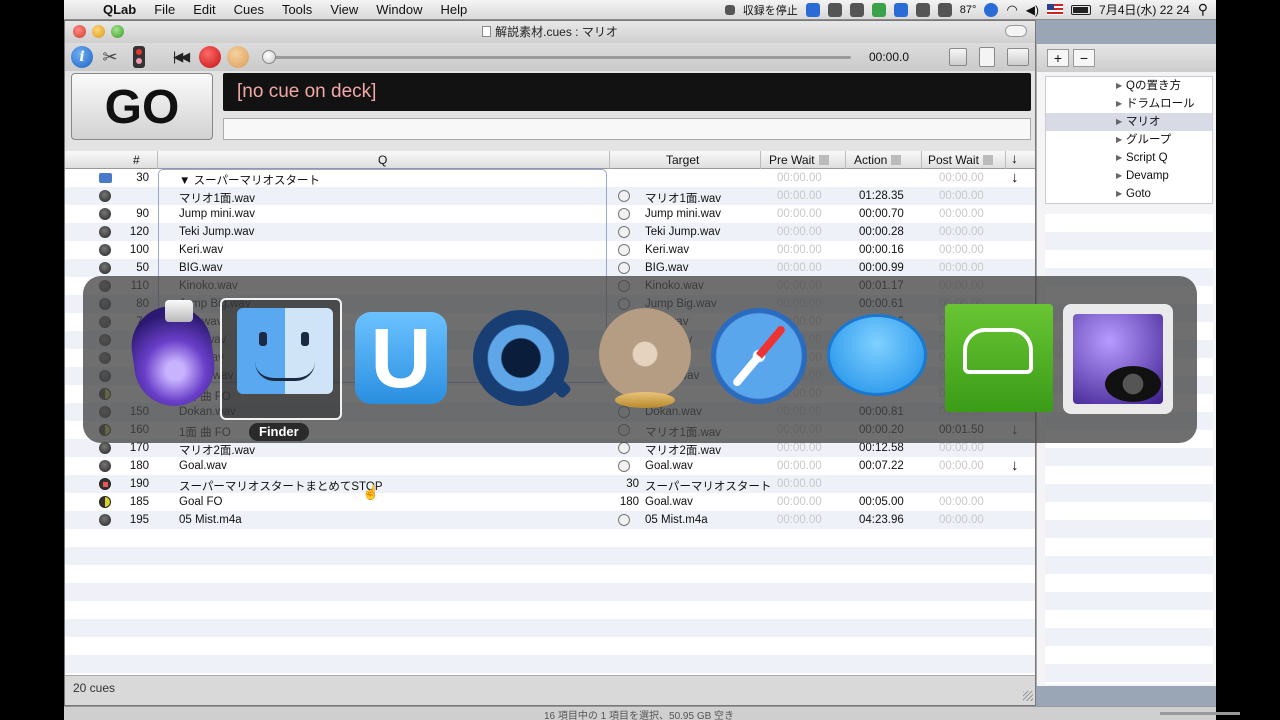  Describe the element at coordinates (1129, 158) in the screenshot. I see `finder-item: Script Q` at that location.